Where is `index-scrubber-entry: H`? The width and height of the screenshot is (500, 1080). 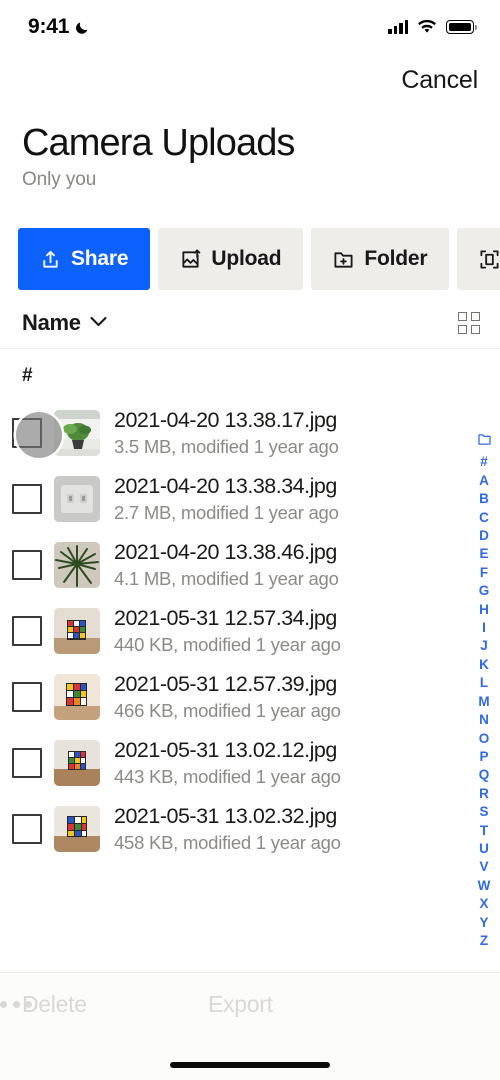
index-scrubber-entry: H is located at coordinates (484, 610).